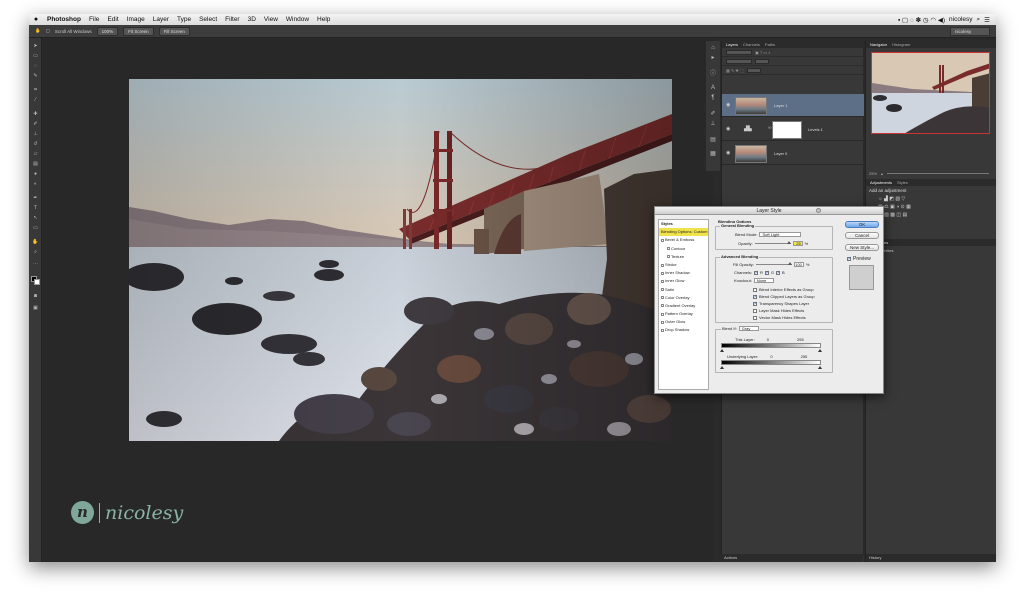 This screenshot has height=601, width=1024. What do you see at coordinates (902, 182) in the screenshot?
I see `tab-styles: Styles` at bounding box center [902, 182].